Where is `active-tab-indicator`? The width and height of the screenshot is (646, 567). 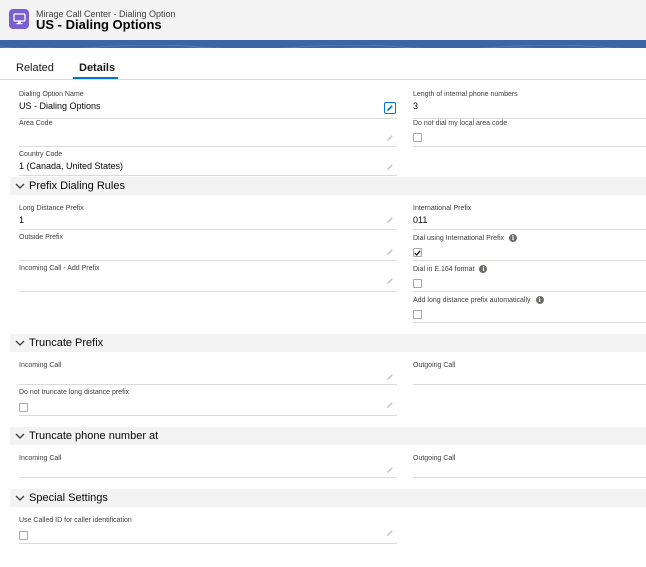 active-tab-indicator is located at coordinates (95, 78).